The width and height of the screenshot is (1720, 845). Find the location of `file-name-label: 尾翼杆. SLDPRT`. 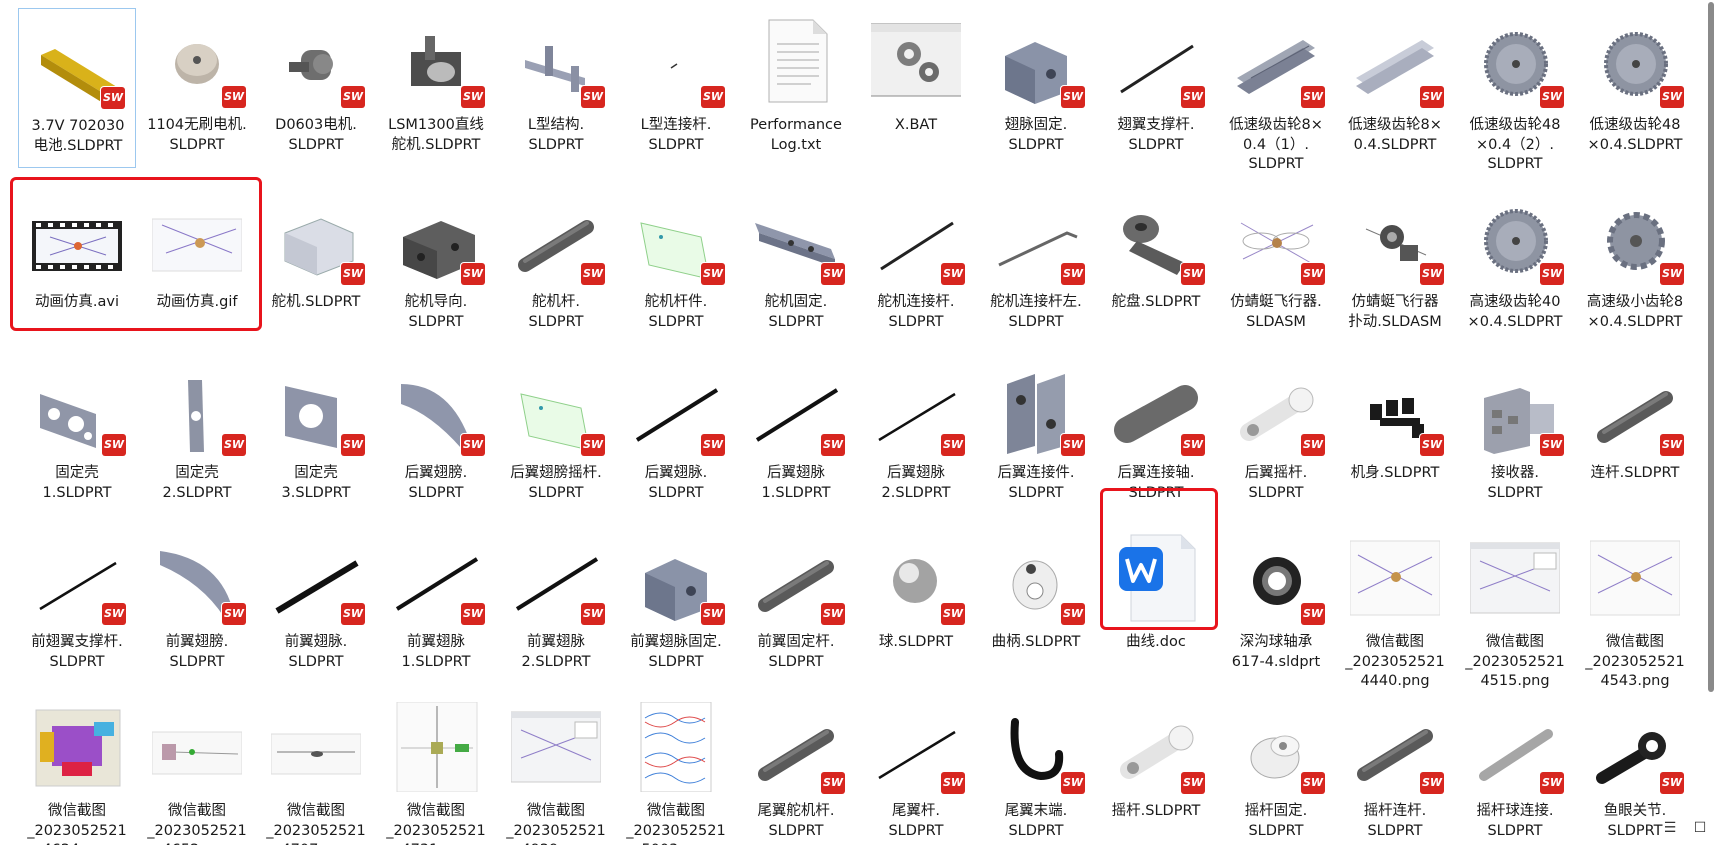

file-name-label: 尾翼杆. SLDPRT is located at coordinates (916, 821).